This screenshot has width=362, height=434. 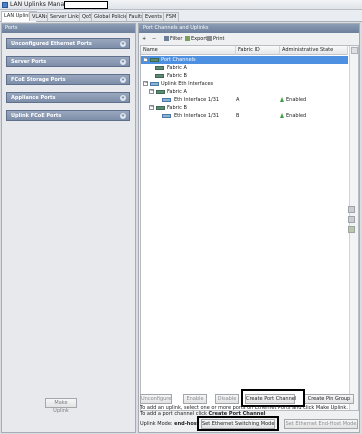 I want to click on export-label: Export, so click(x=199, y=39).